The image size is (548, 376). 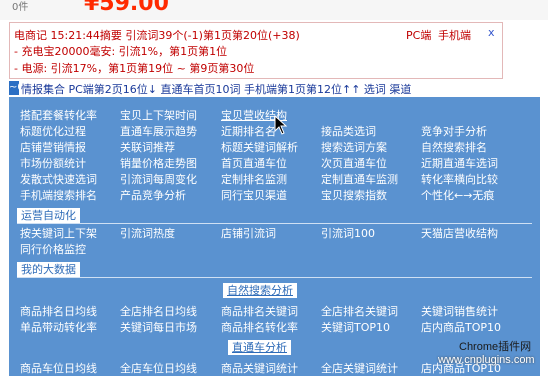 What do you see at coordinates (259, 147) in the screenshot?
I see `menu-item: 标题关键词解析` at bounding box center [259, 147].